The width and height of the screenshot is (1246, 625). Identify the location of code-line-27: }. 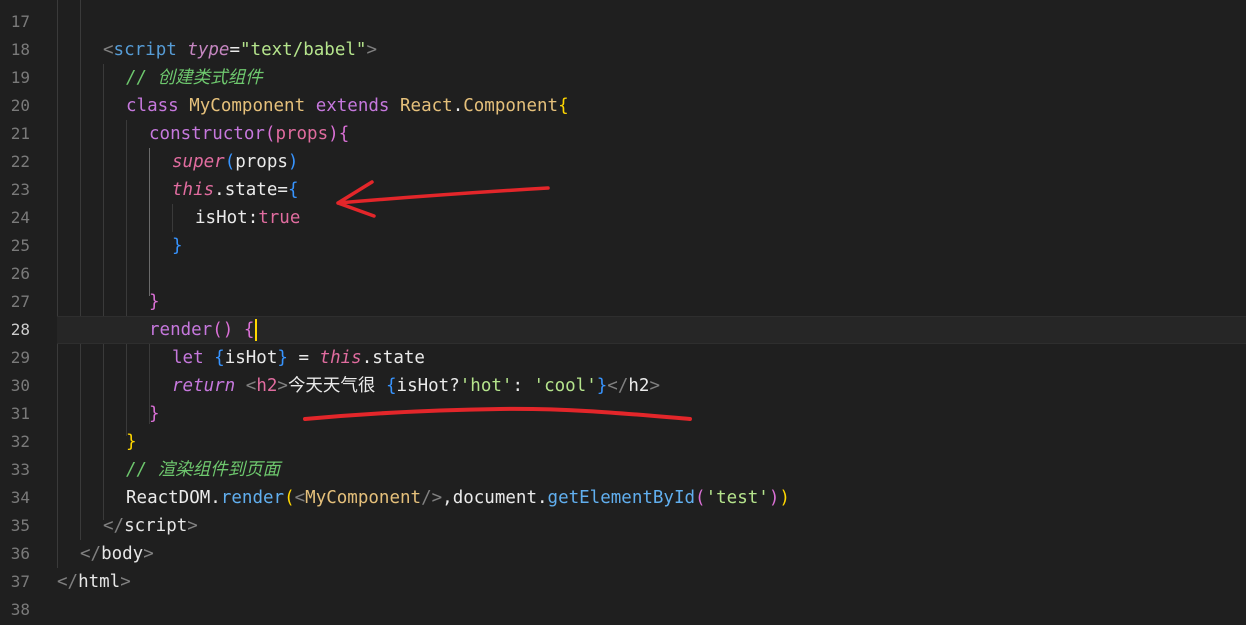
(651, 302).